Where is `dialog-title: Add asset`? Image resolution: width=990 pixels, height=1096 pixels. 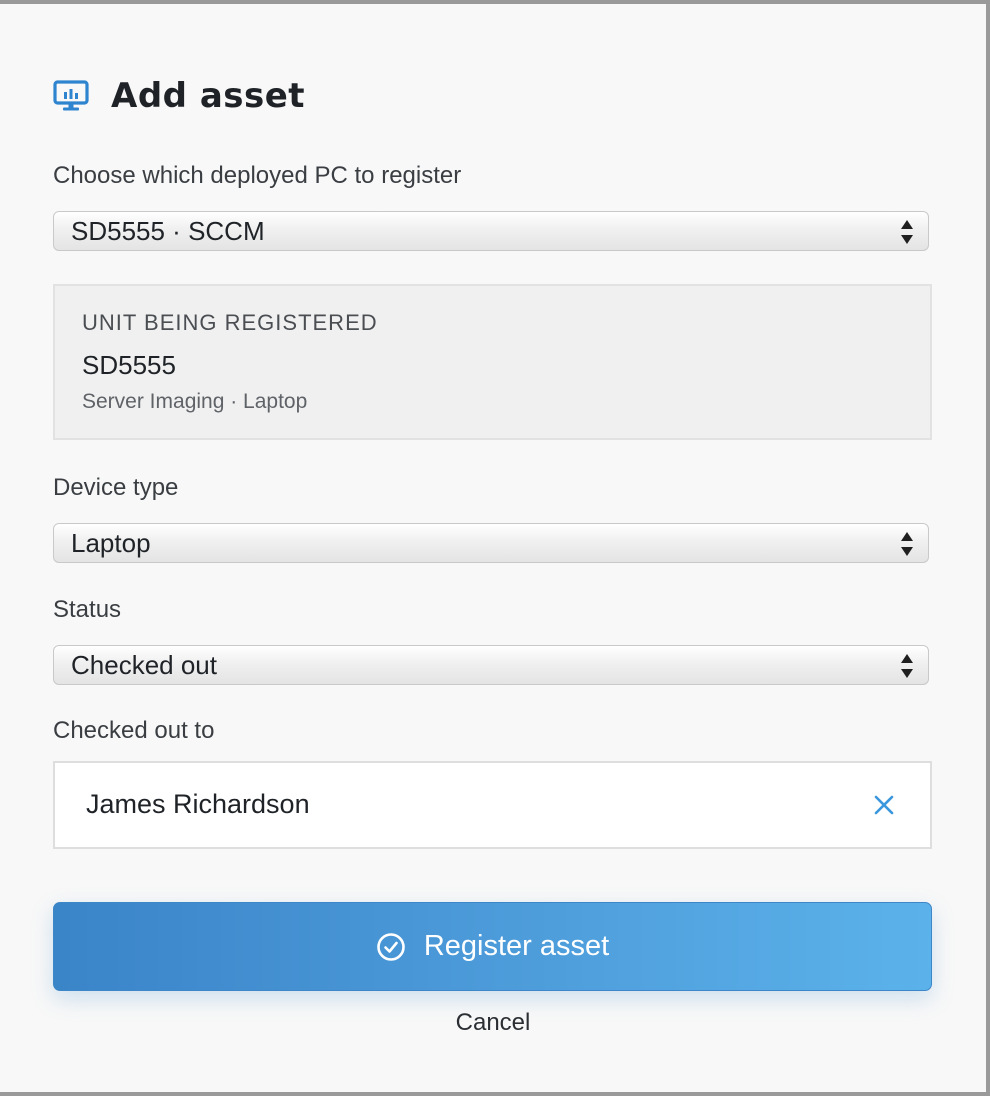
dialog-title: Add asset is located at coordinates (208, 96).